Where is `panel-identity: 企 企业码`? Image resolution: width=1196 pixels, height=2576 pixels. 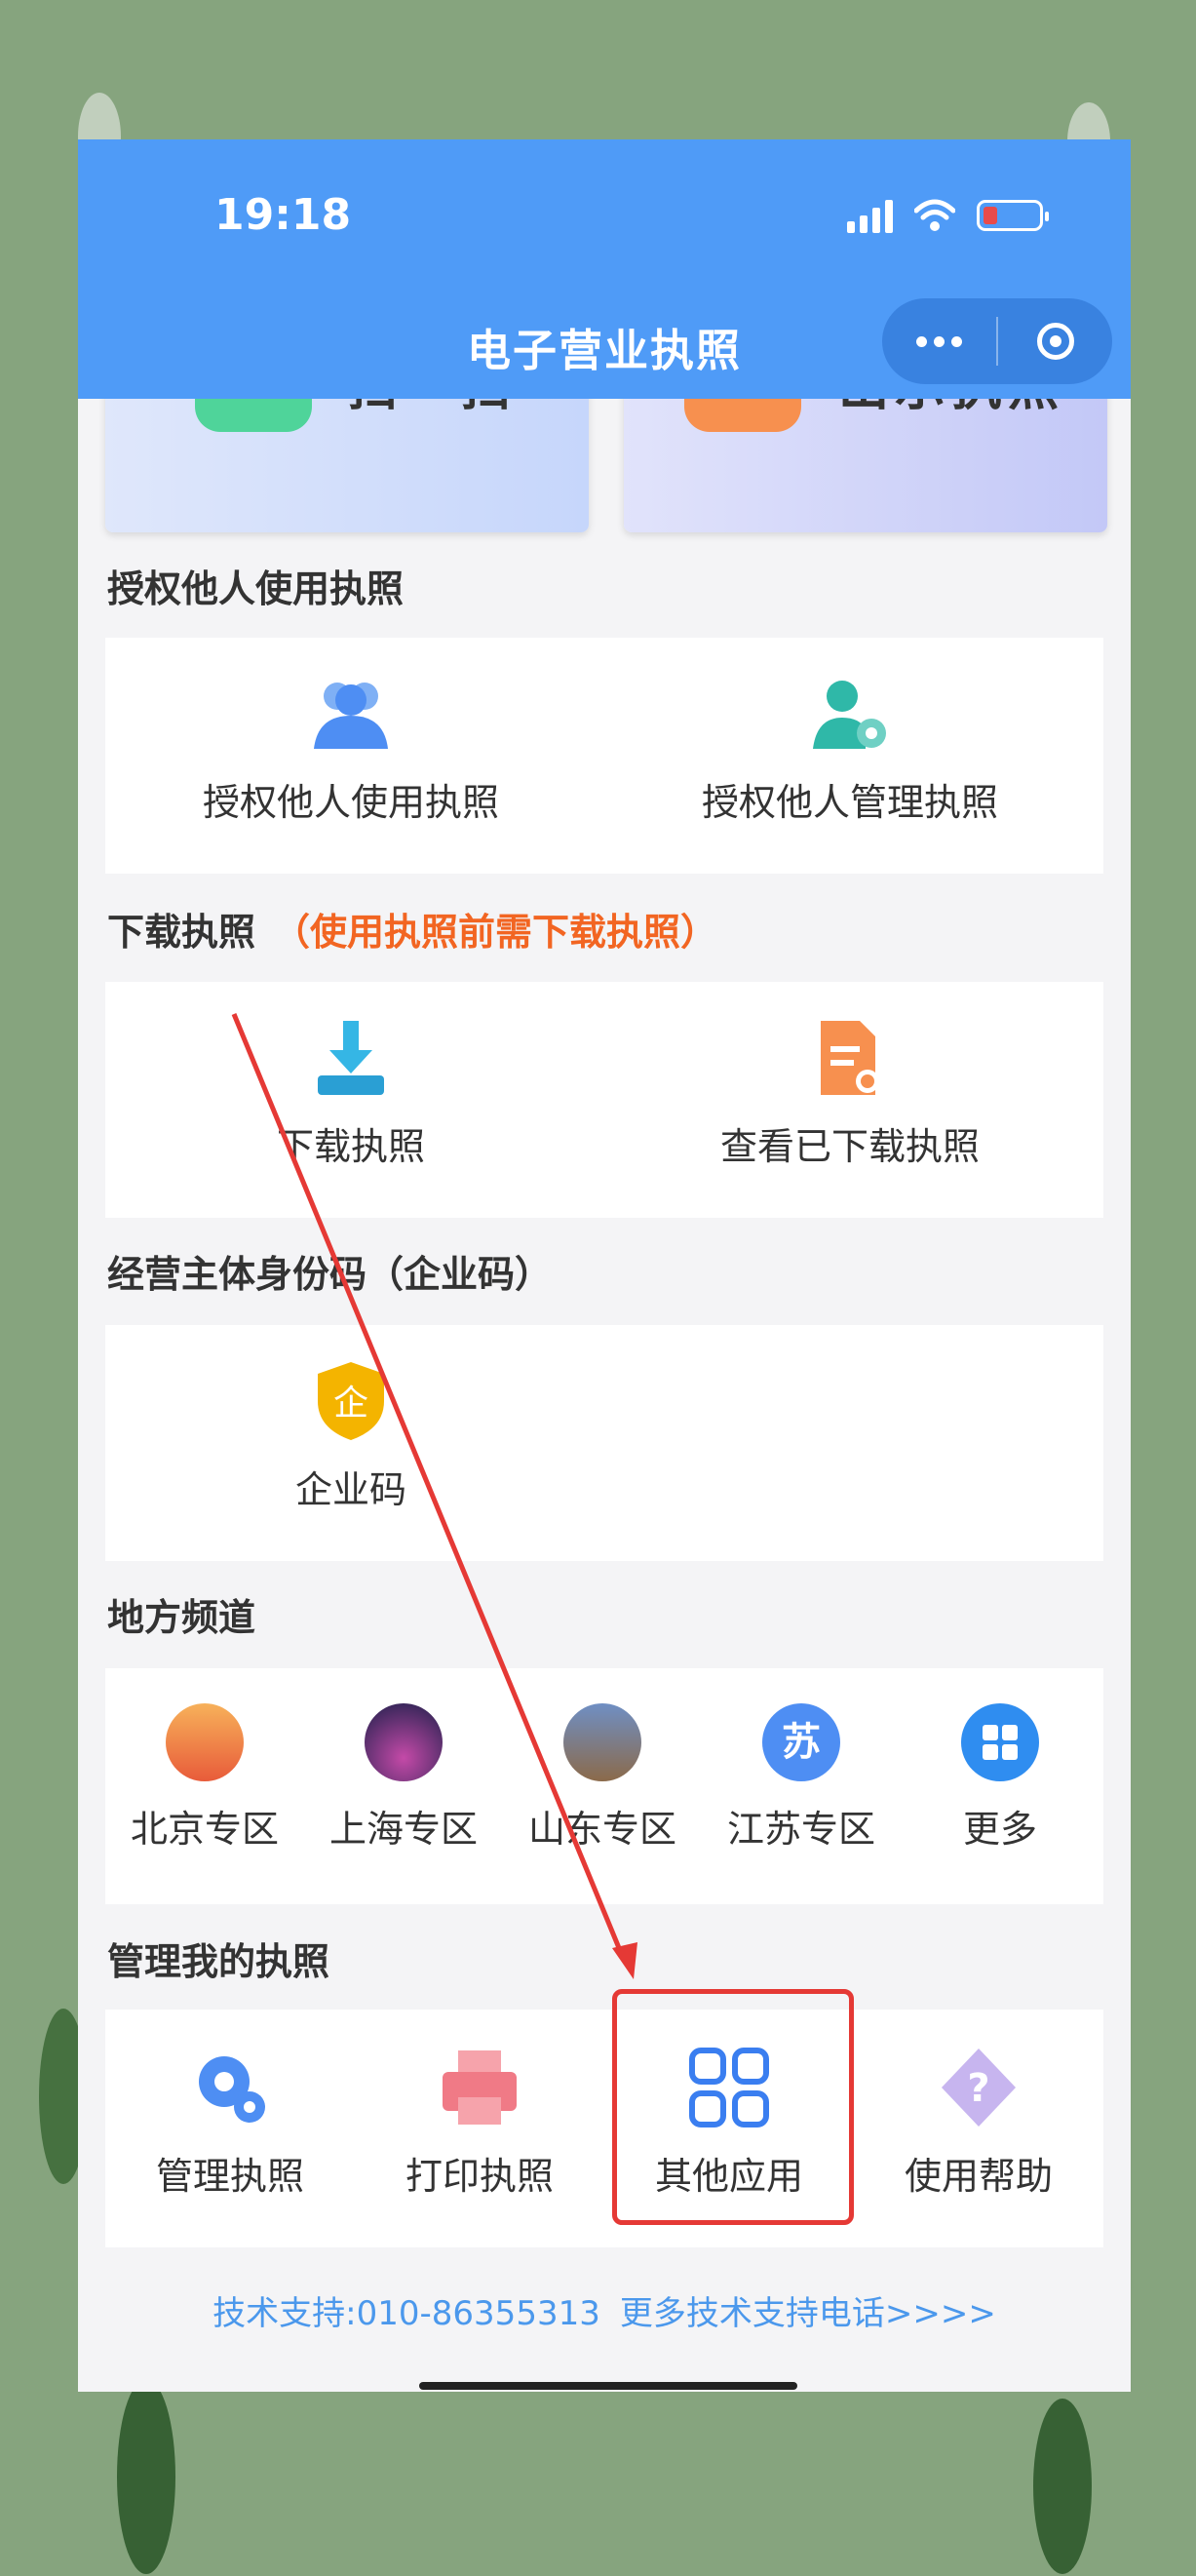 panel-identity: 企 企业码 is located at coordinates (604, 1443).